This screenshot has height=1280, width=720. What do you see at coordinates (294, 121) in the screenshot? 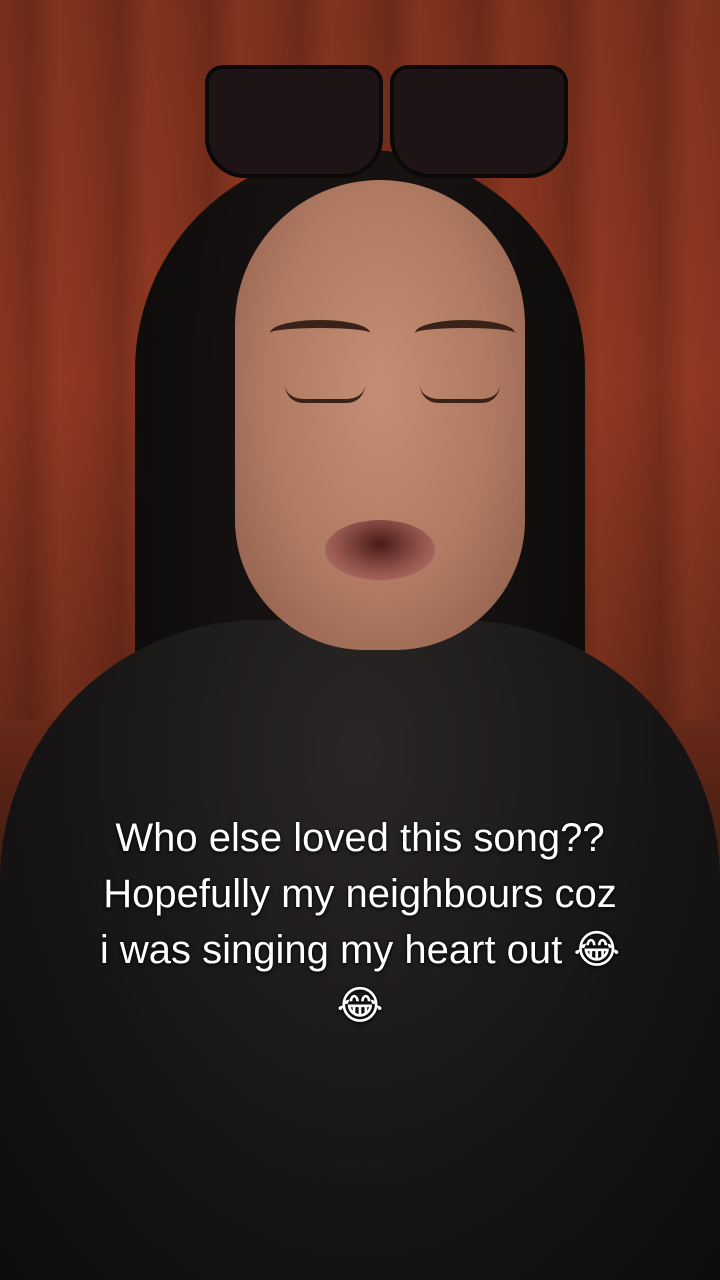
I see `sunglasses-left-lens` at bounding box center [294, 121].